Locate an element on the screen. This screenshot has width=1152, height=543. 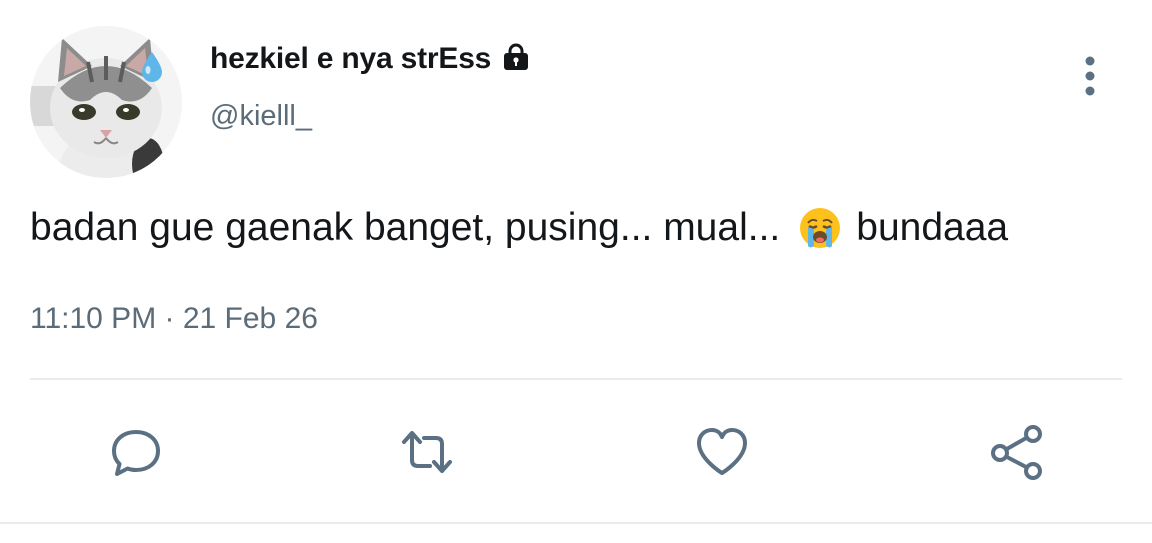
share-button is located at coordinates (1017, 452).